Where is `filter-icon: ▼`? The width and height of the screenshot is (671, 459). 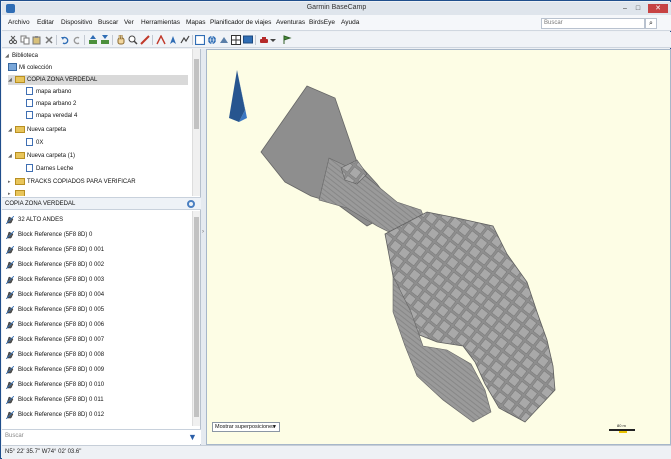
filter-icon: ▼ is located at coordinates (192, 437).